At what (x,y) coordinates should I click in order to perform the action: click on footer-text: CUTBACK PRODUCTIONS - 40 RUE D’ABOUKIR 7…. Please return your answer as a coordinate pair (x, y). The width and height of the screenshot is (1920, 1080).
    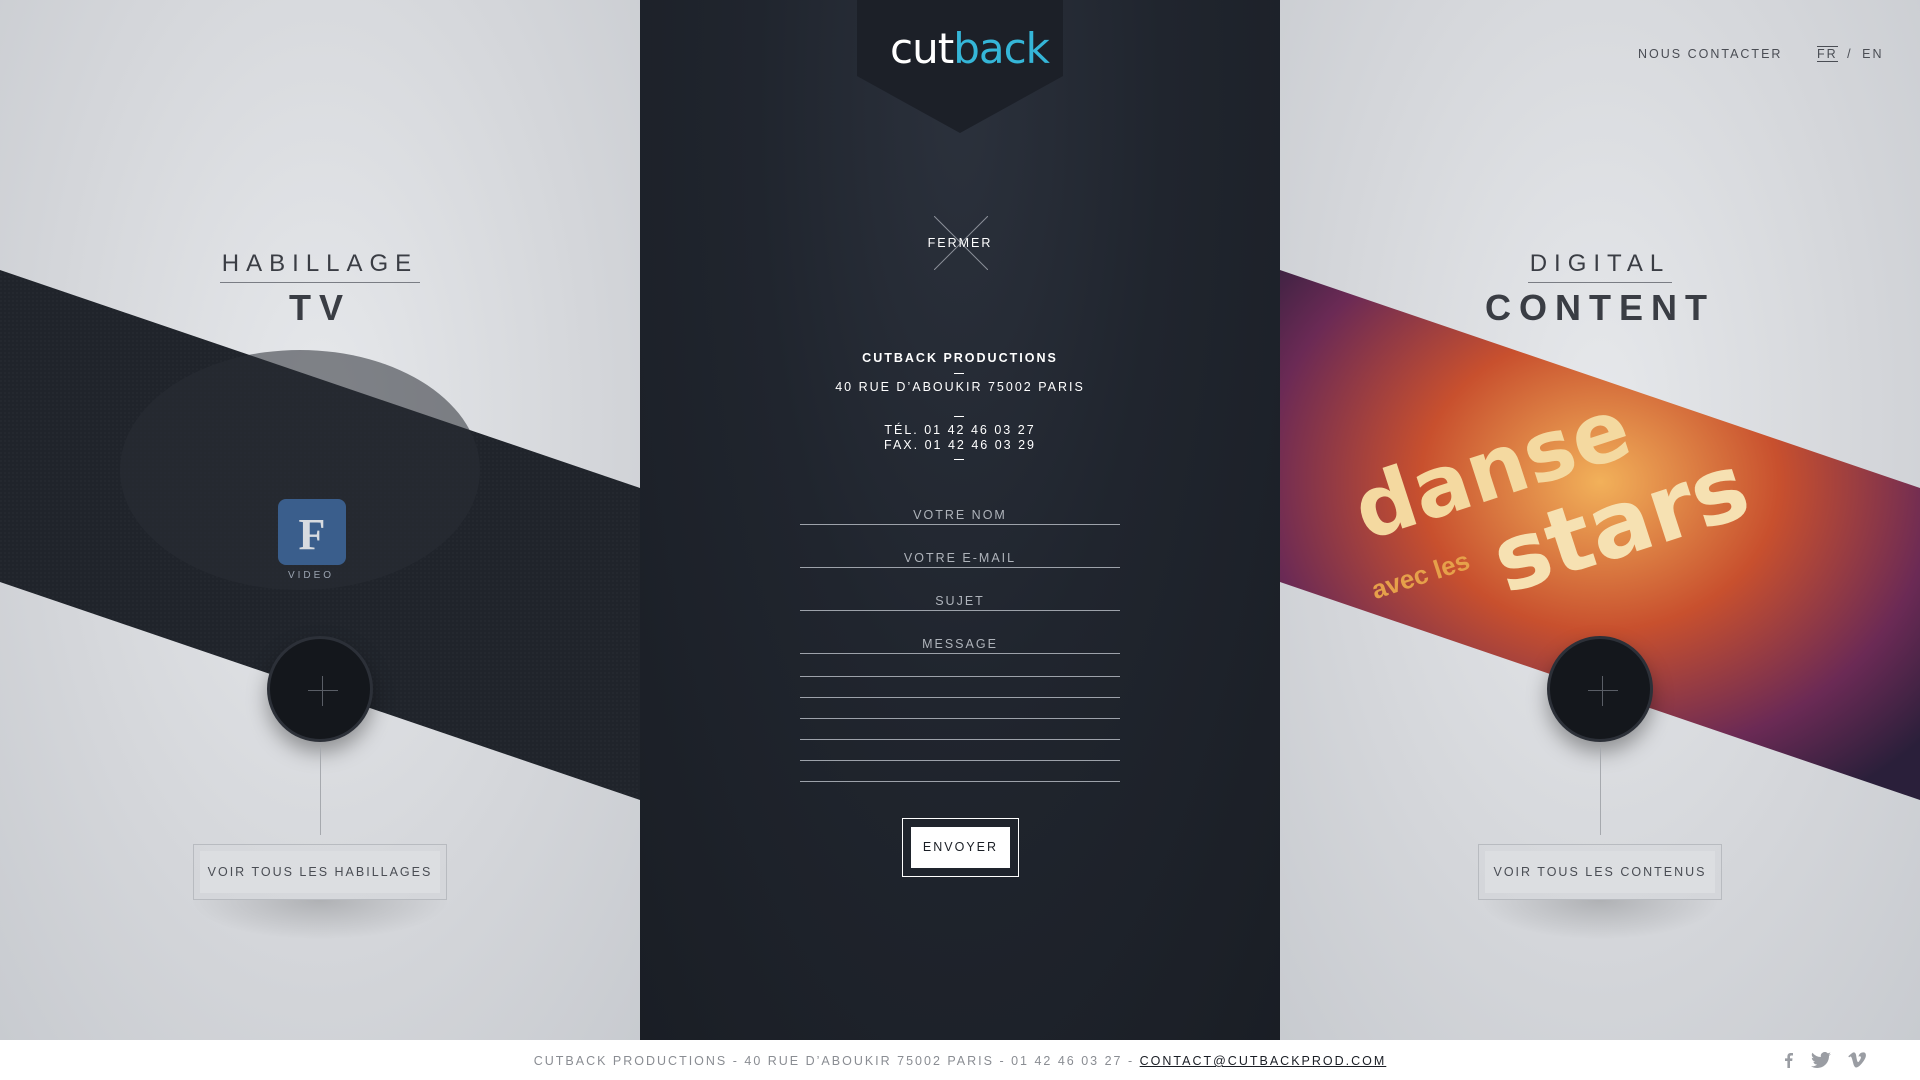
    Looking at the image, I should click on (960, 1061).